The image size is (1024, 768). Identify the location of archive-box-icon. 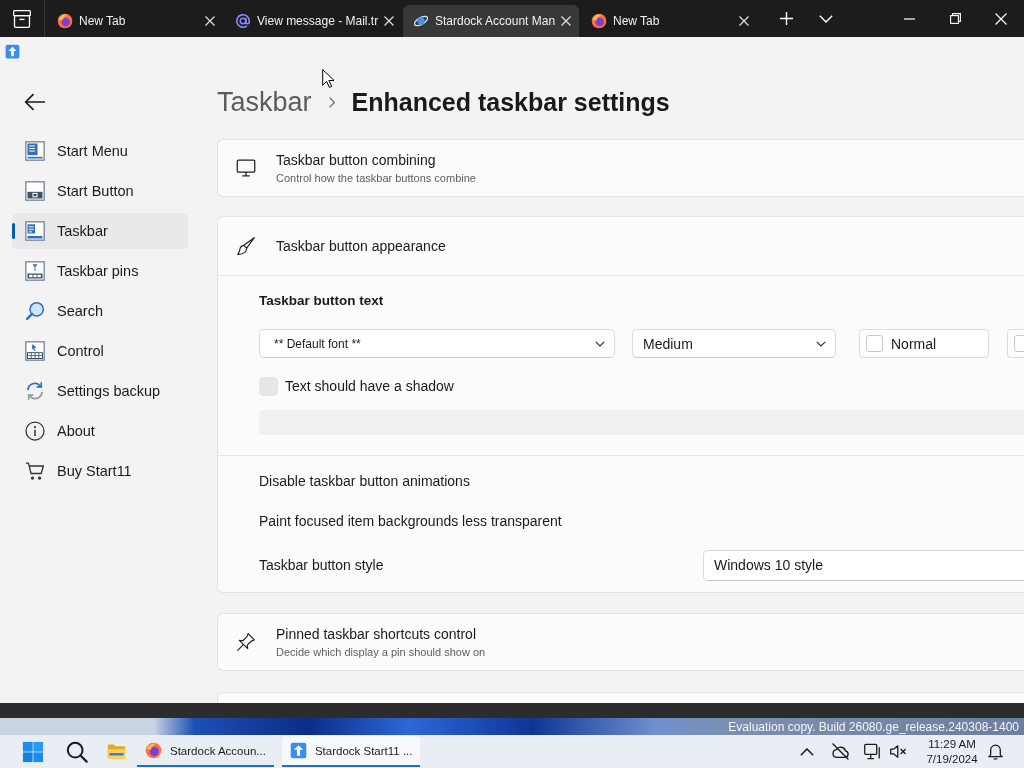
(22, 18).